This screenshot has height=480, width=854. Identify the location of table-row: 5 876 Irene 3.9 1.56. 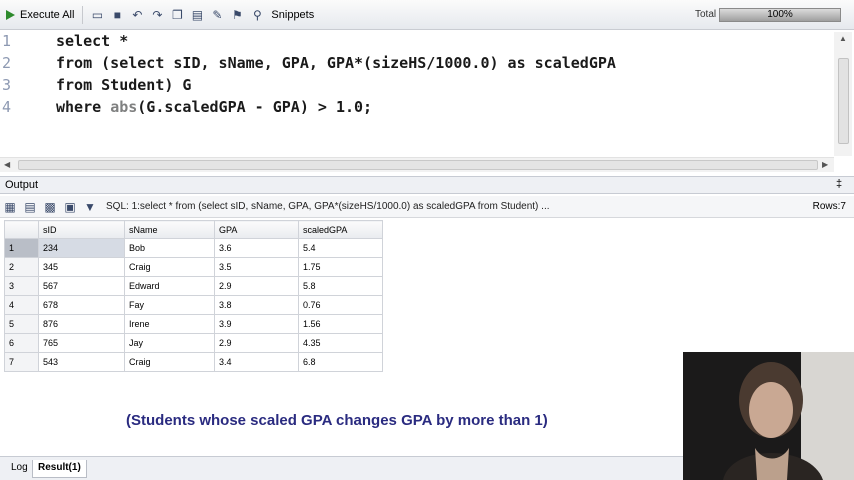
(193, 324).